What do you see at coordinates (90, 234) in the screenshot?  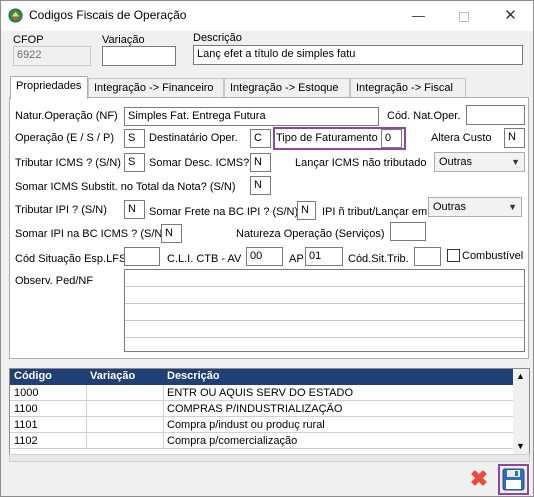 I see `somar-ipi-label: Somar IPI na BC ICMS ? (S/N)` at bounding box center [90, 234].